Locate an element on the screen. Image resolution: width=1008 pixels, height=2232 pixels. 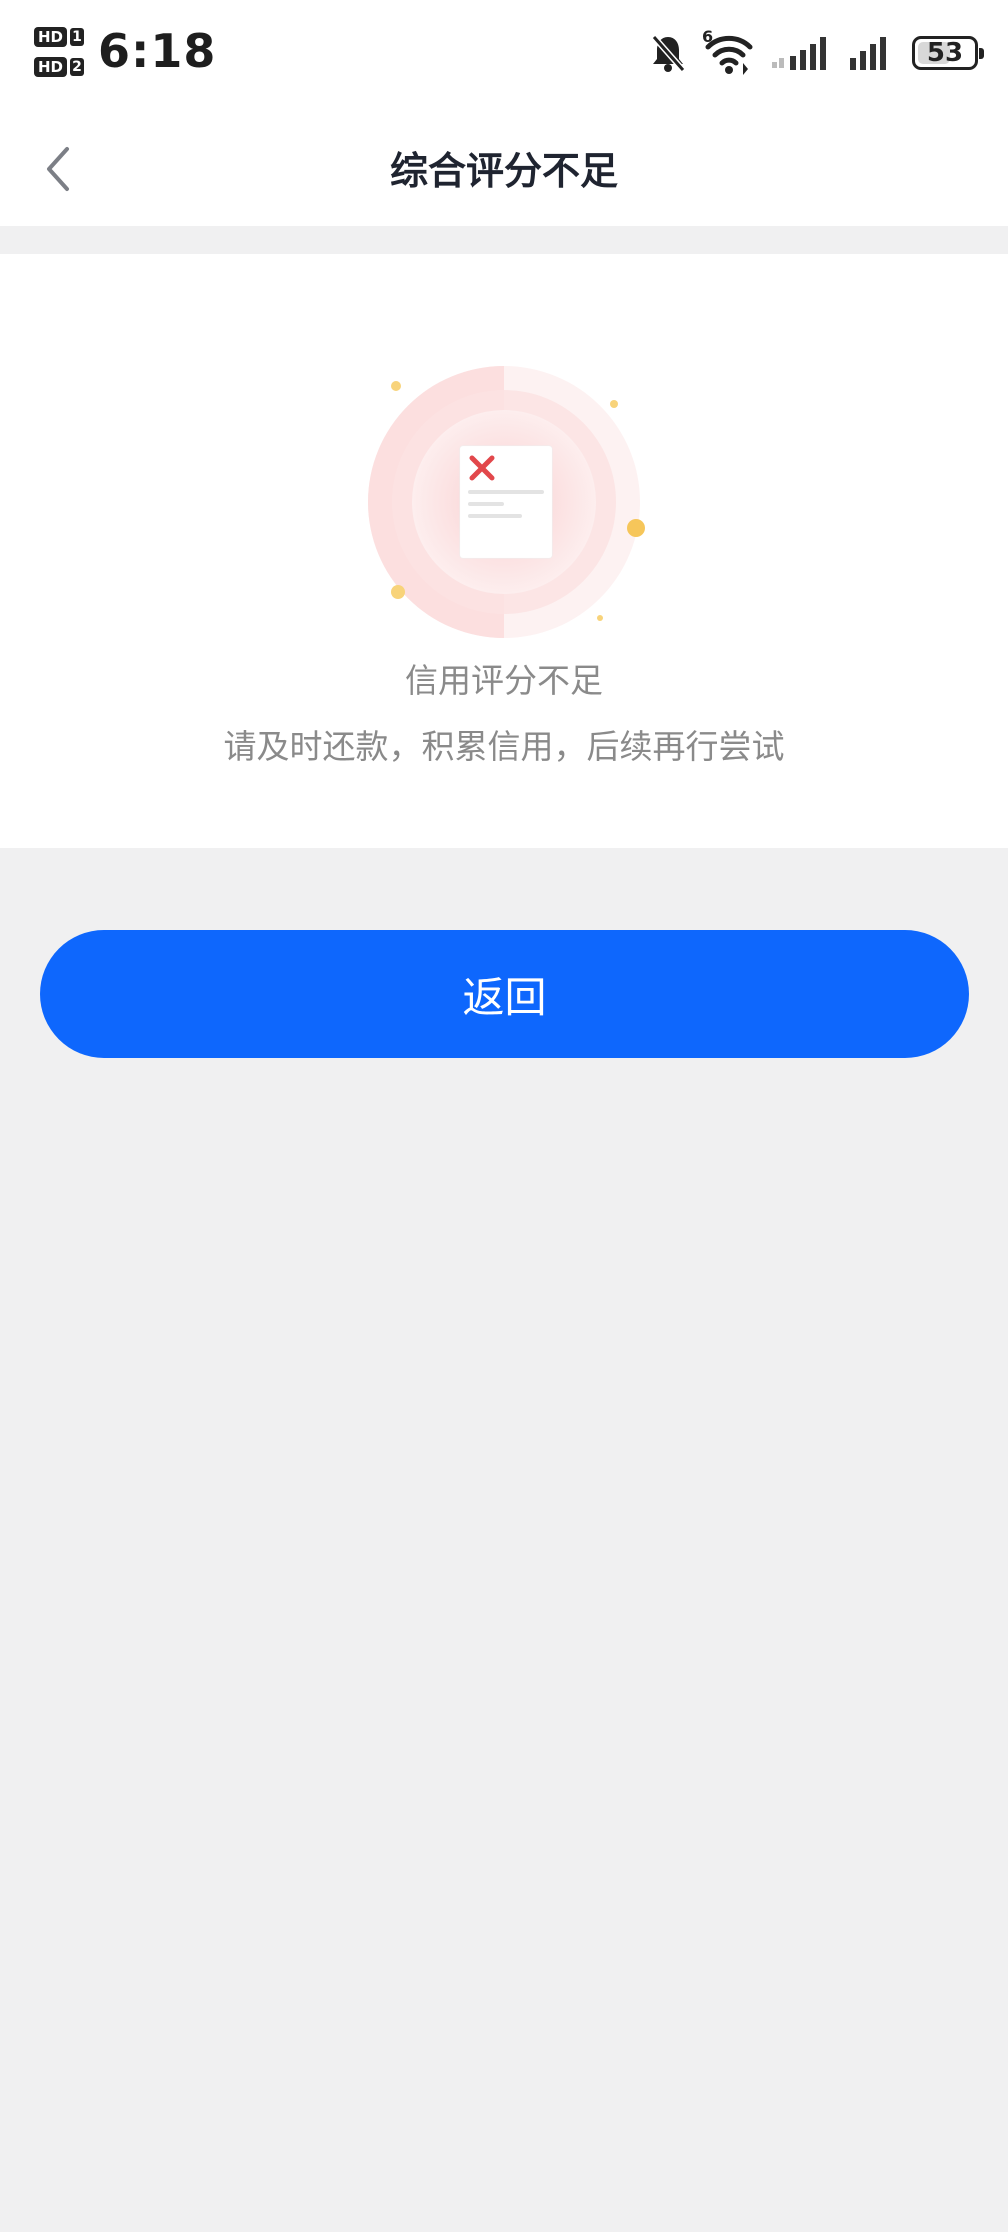
sim1-indicator: HD 1 is located at coordinates (59, 37).